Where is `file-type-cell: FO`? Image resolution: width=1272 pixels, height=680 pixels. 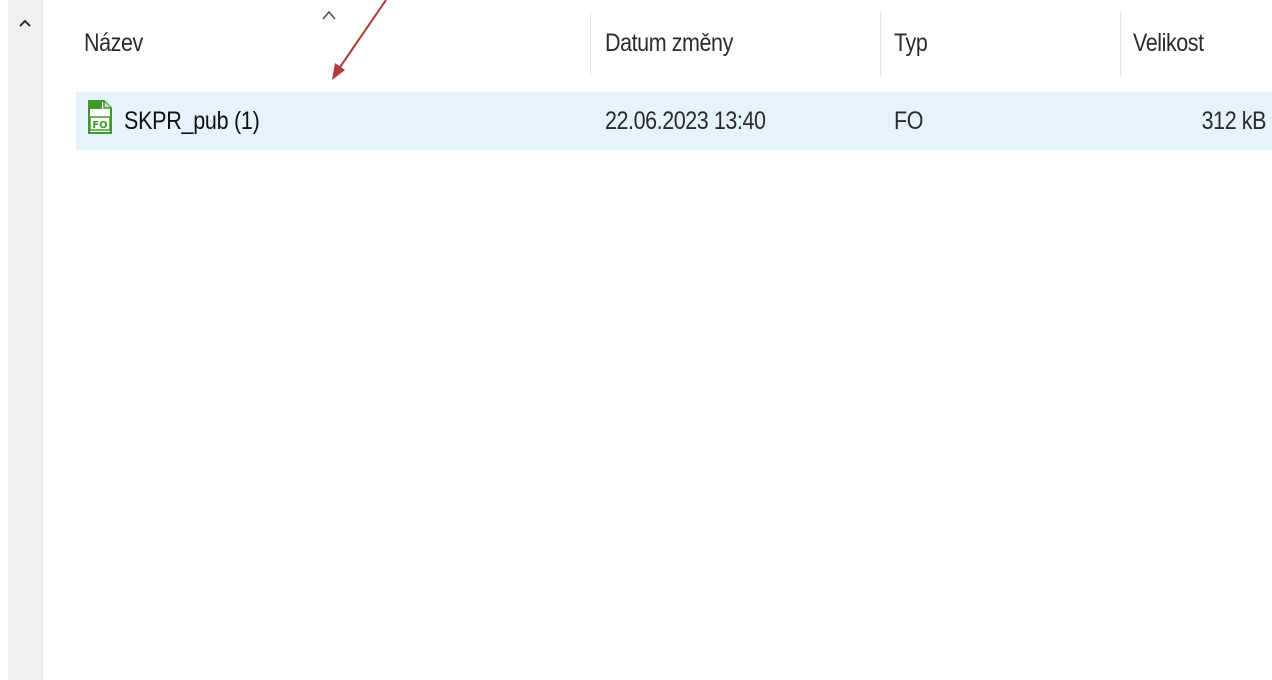
file-type-cell: FO is located at coordinates (980, 121).